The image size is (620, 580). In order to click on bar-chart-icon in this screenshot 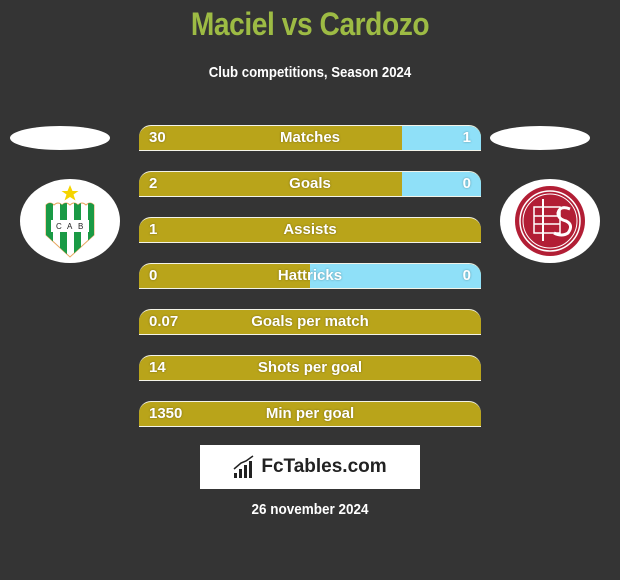, I will do `click(243, 466)`.